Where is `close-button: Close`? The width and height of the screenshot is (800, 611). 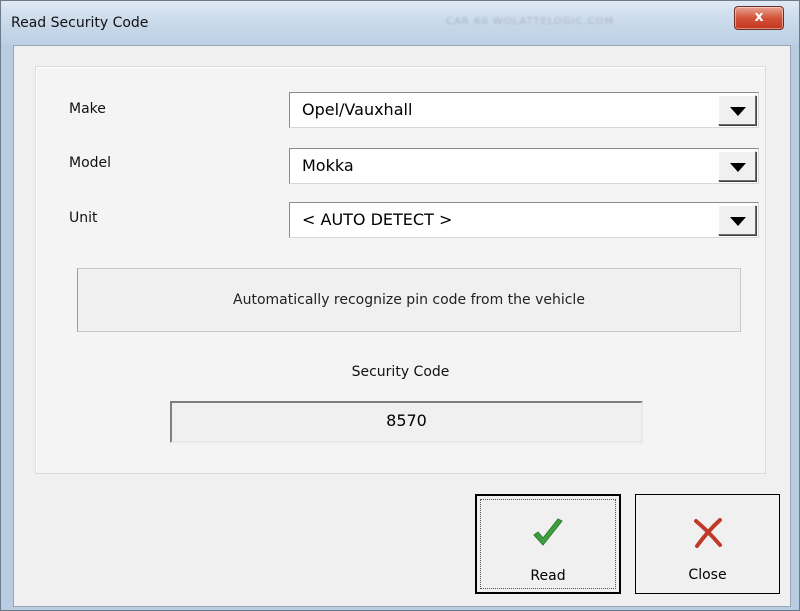 close-button: Close is located at coordinates (707, 544).